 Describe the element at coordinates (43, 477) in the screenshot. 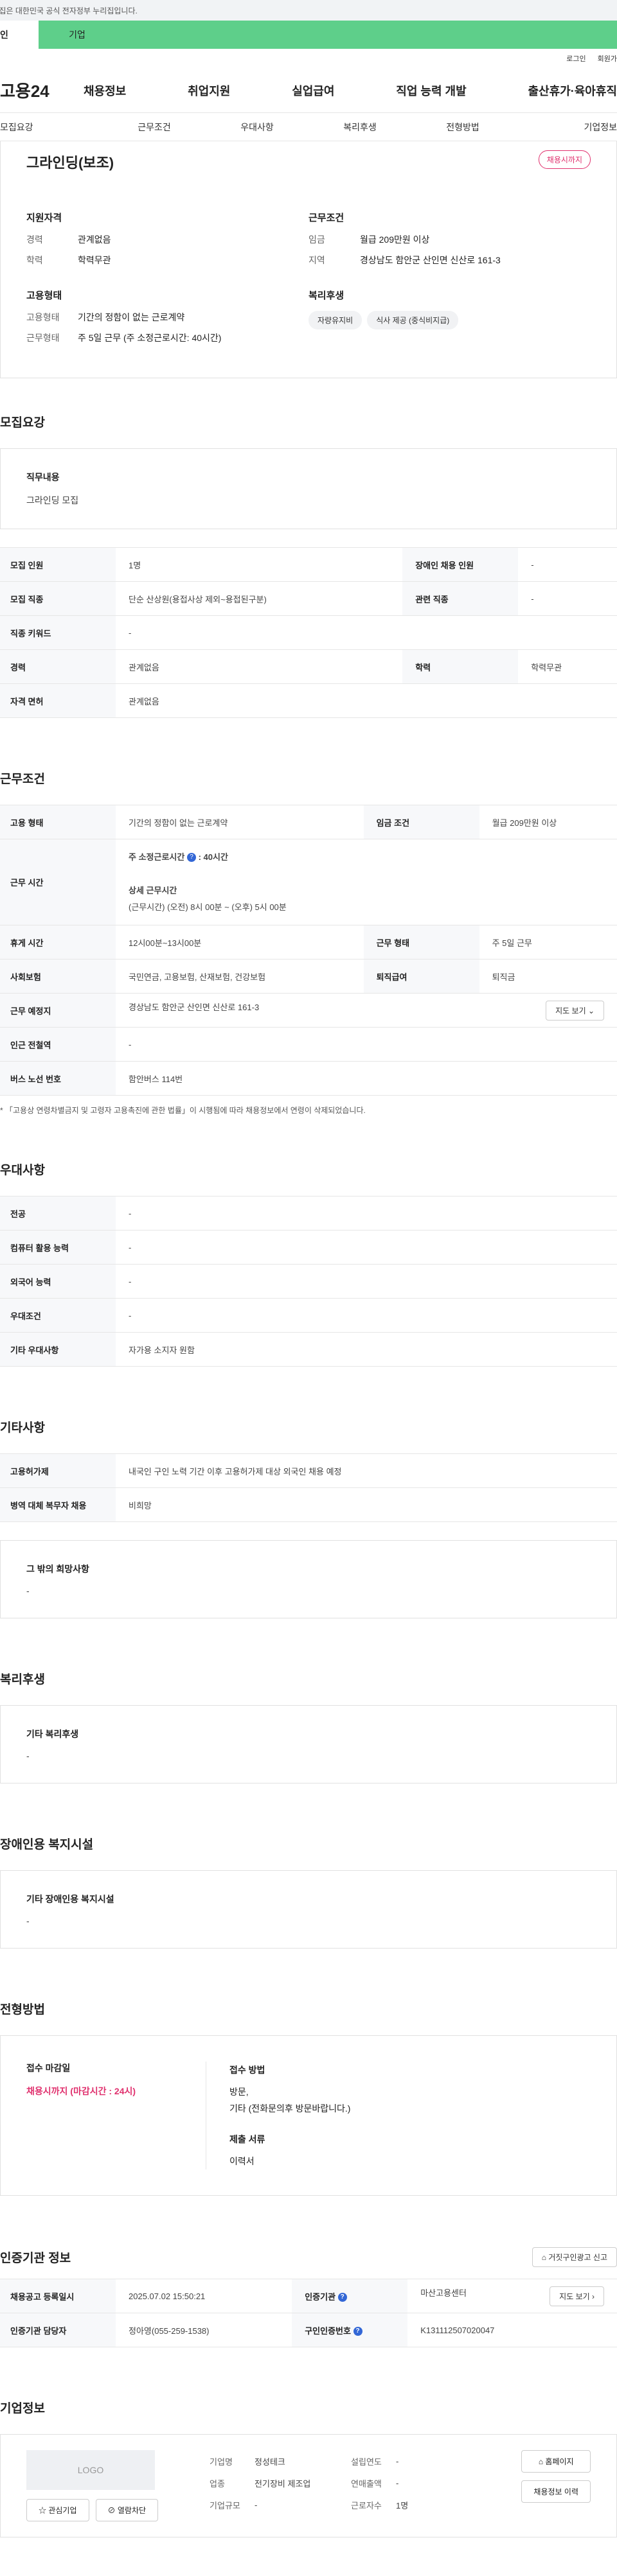

I see `duty-label: 직무내용` at that location.